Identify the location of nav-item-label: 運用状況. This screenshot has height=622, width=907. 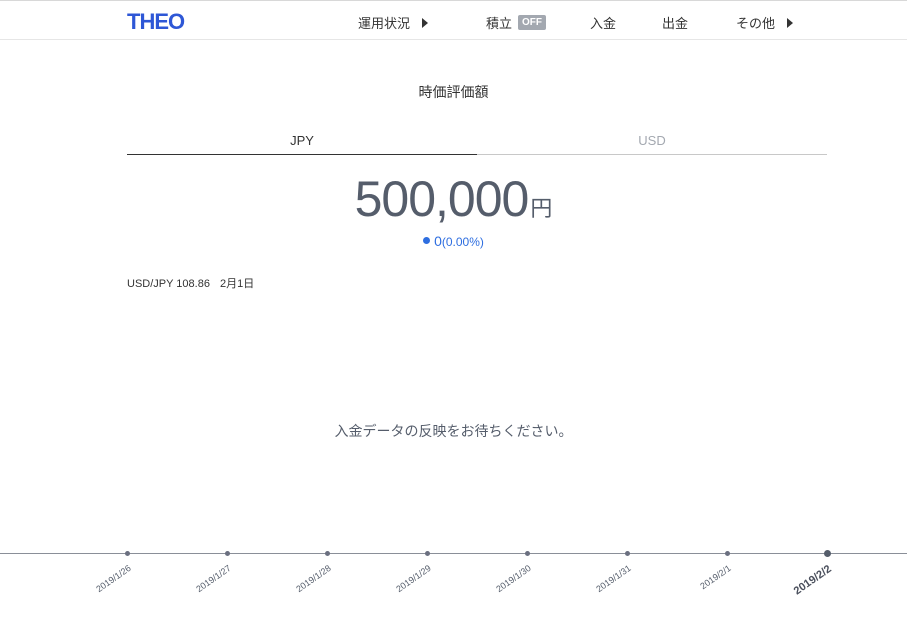
(384, 23).